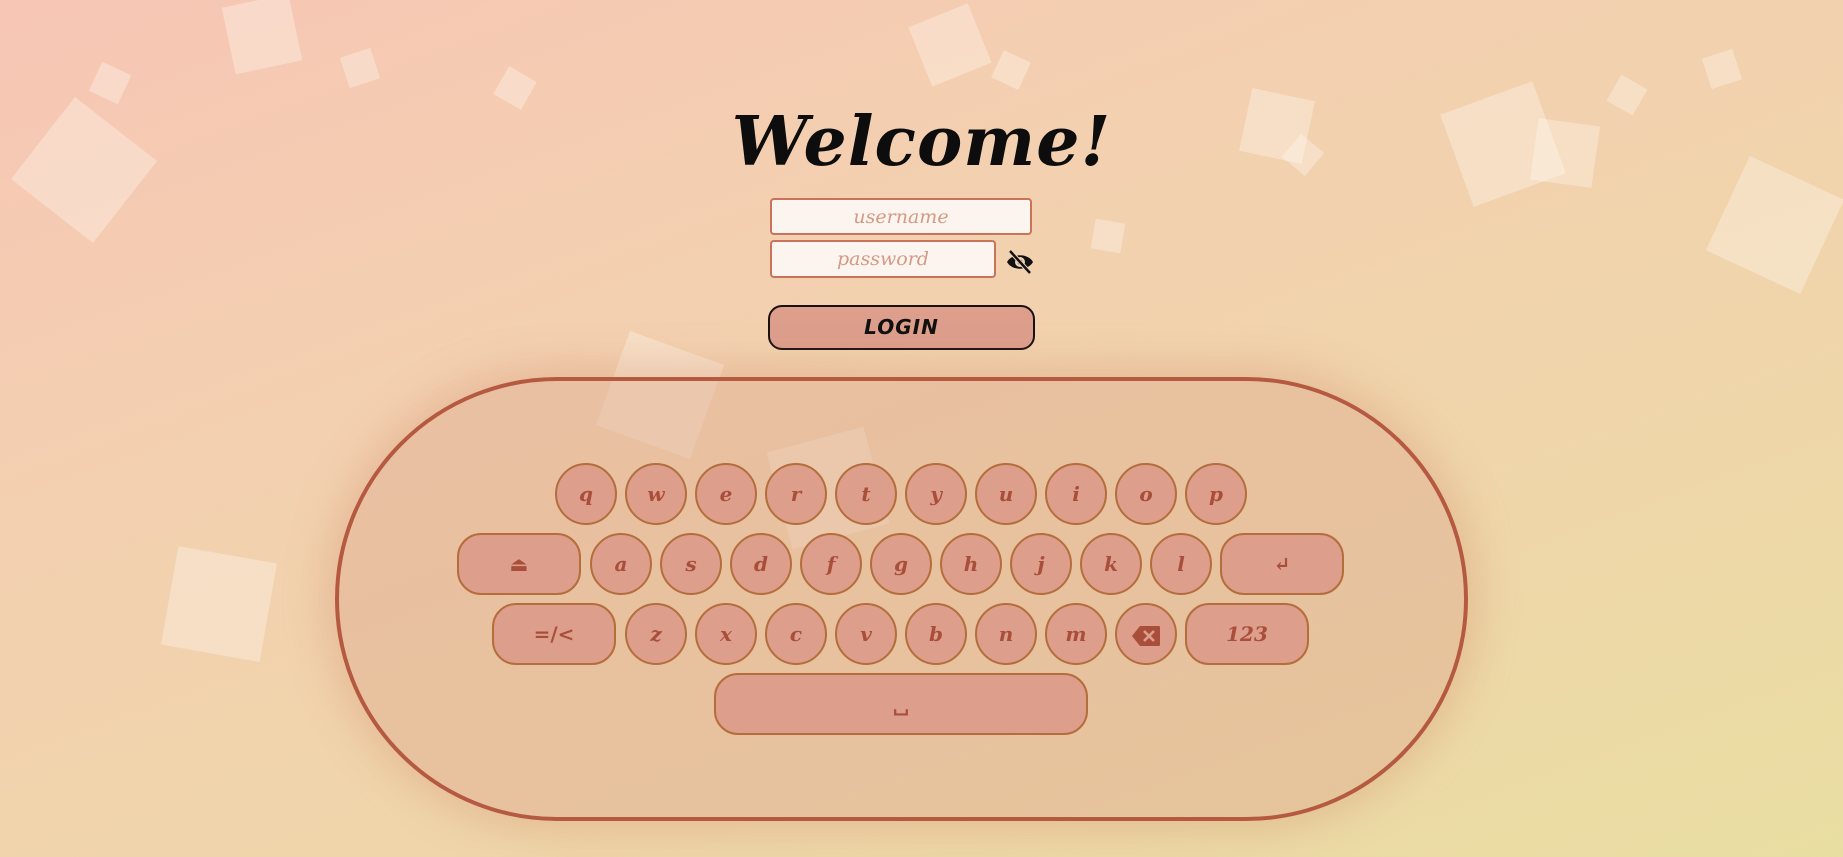 The width and height of the screenshot is (1843, 857). Describe the element at coordinates (1146, 494) in the screenshot. I see `key-o: o` at that location.